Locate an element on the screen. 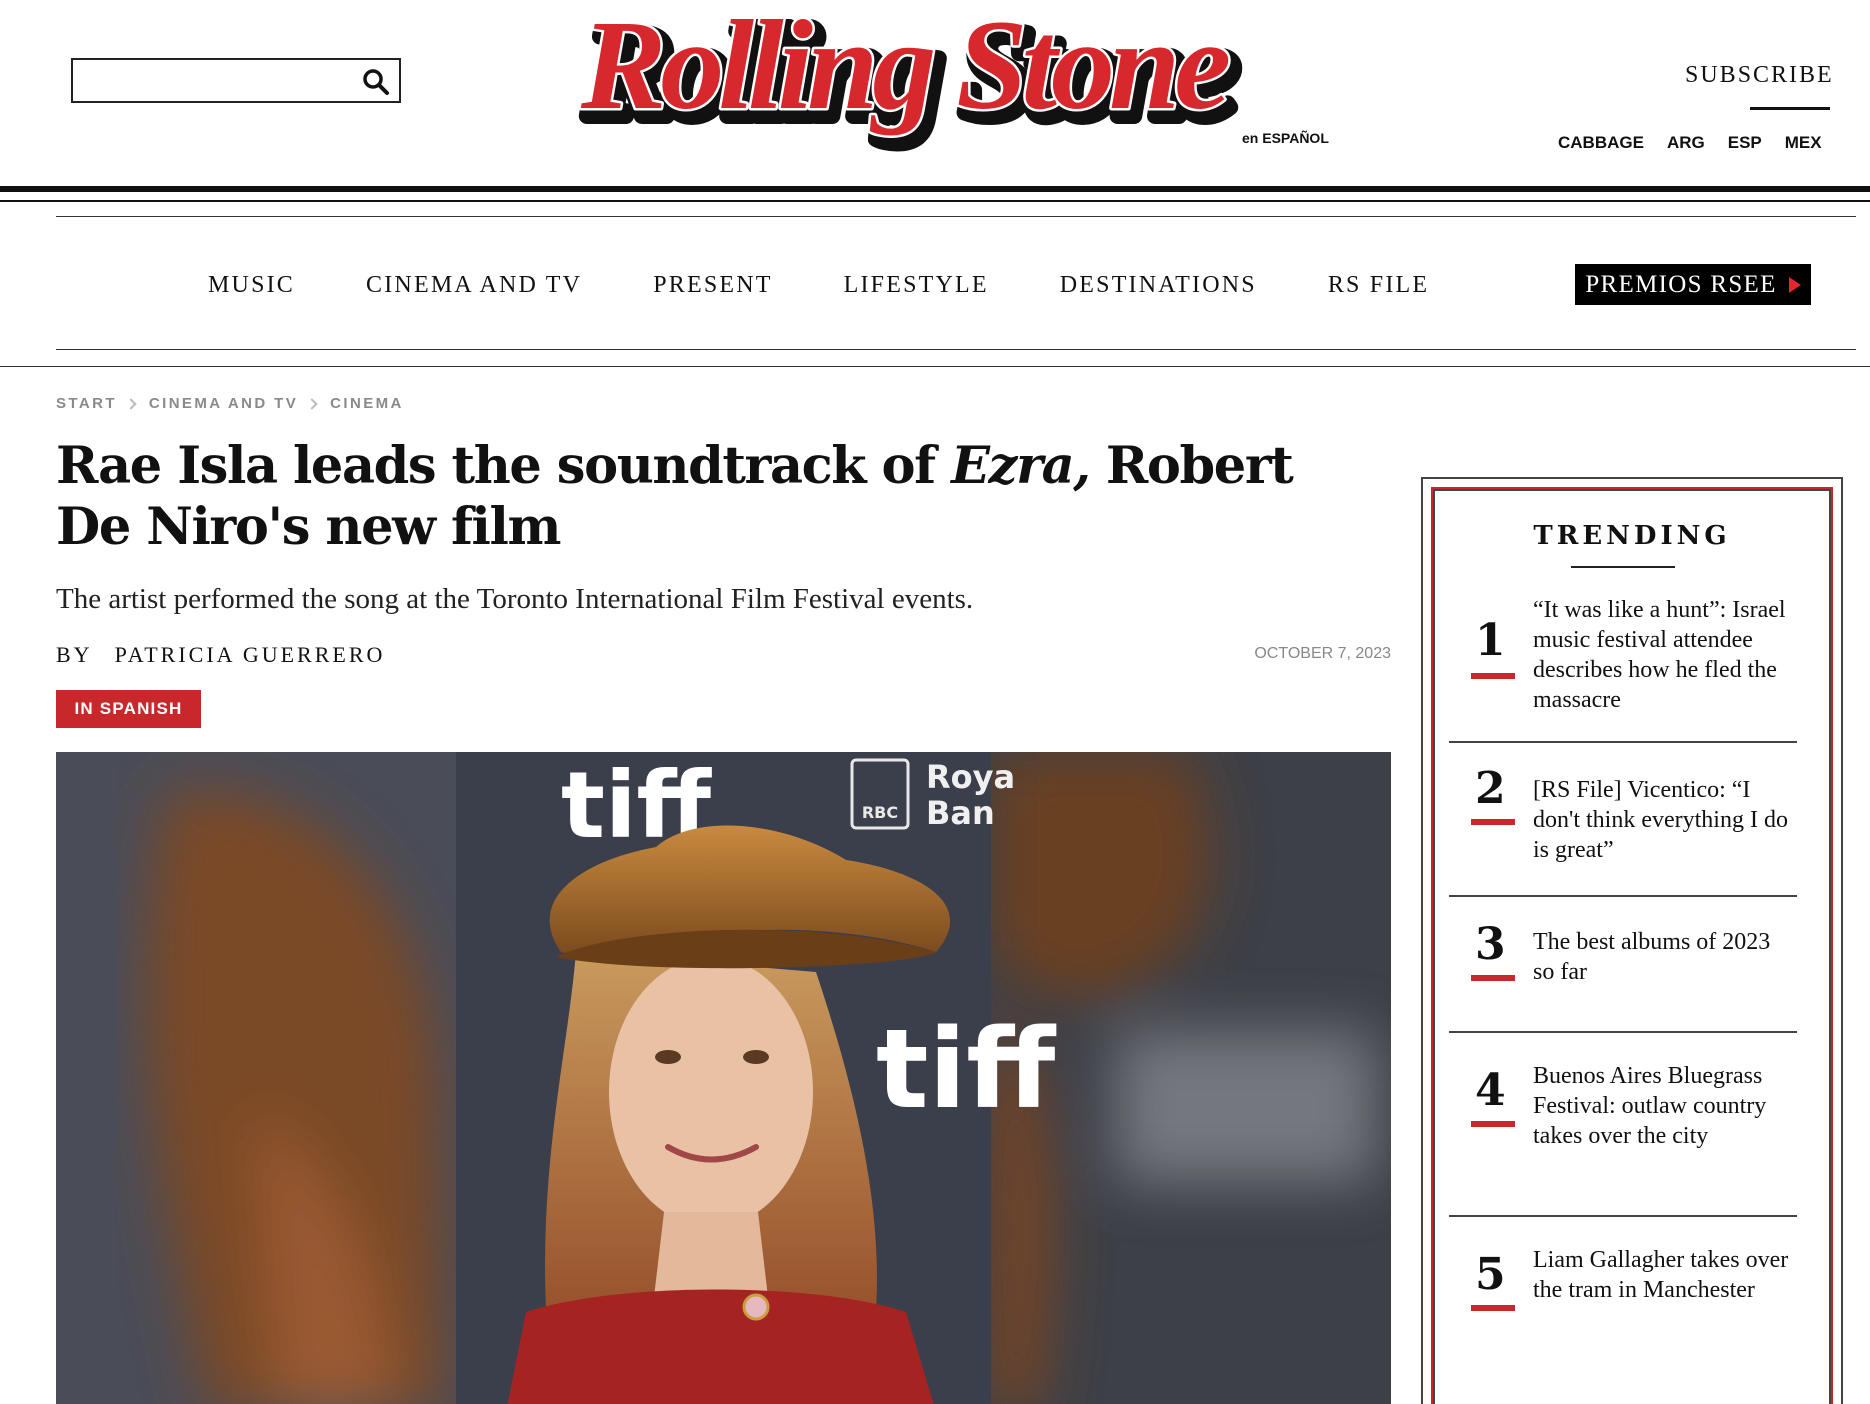 The width and height of the screenshot is (1870, 1404). logo-text: Rolling Stone is located at coordinates (904, 70).